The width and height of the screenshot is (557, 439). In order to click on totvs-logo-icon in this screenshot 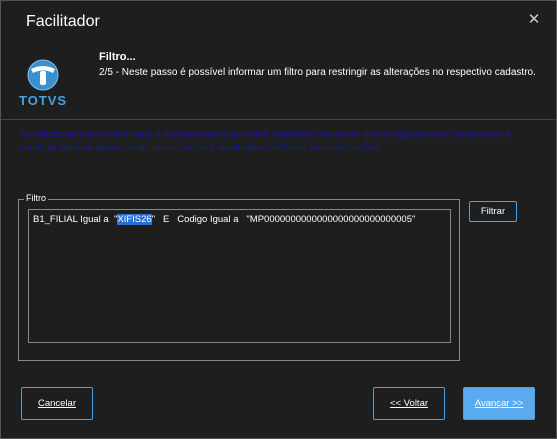, I will do `click(43, 75)`.